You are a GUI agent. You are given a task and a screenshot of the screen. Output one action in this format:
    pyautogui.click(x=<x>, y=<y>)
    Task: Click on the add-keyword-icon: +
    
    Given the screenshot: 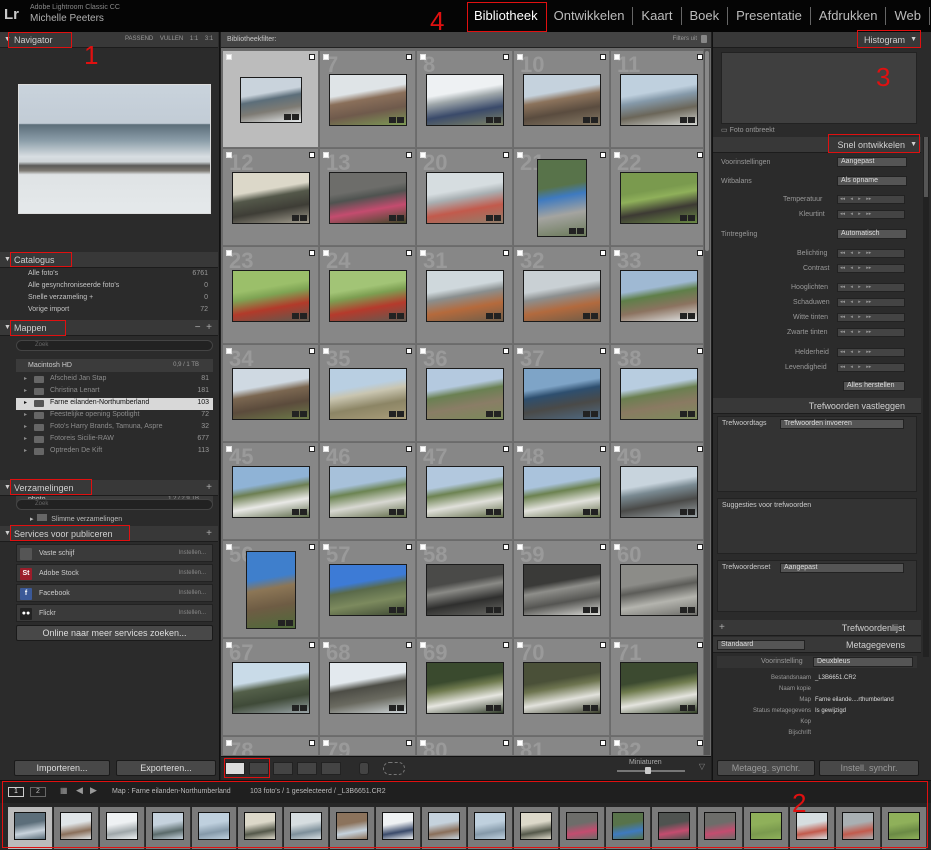 What is the action you would take?
    pyautogui.click(x=722, y=627)
    